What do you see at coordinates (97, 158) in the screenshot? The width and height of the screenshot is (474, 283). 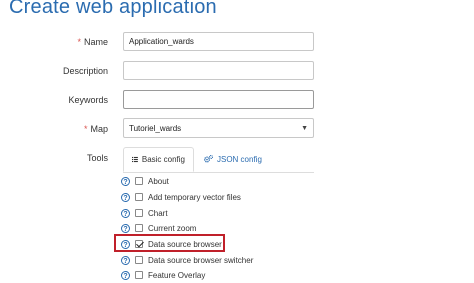 I see `tools-label: Tools` at bounding box center [97, 158].